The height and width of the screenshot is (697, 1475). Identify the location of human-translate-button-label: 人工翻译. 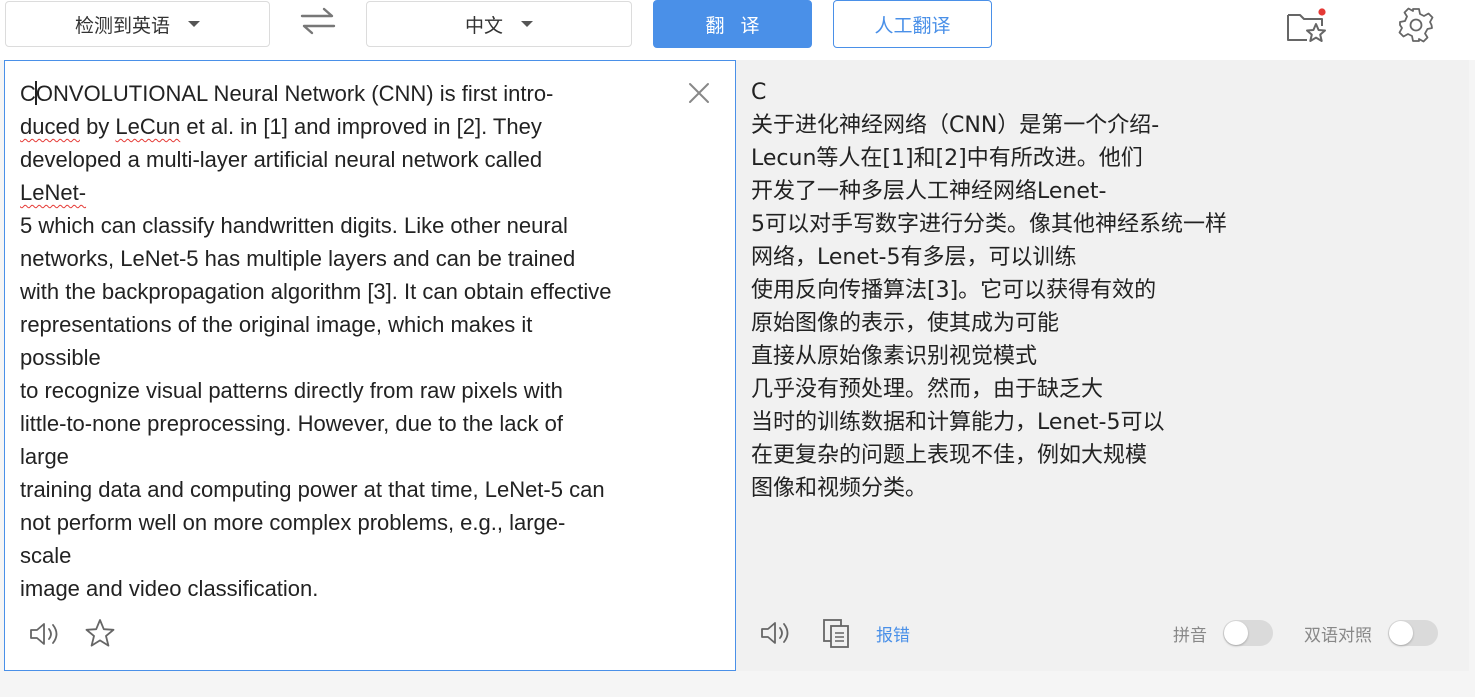
(912, 25).